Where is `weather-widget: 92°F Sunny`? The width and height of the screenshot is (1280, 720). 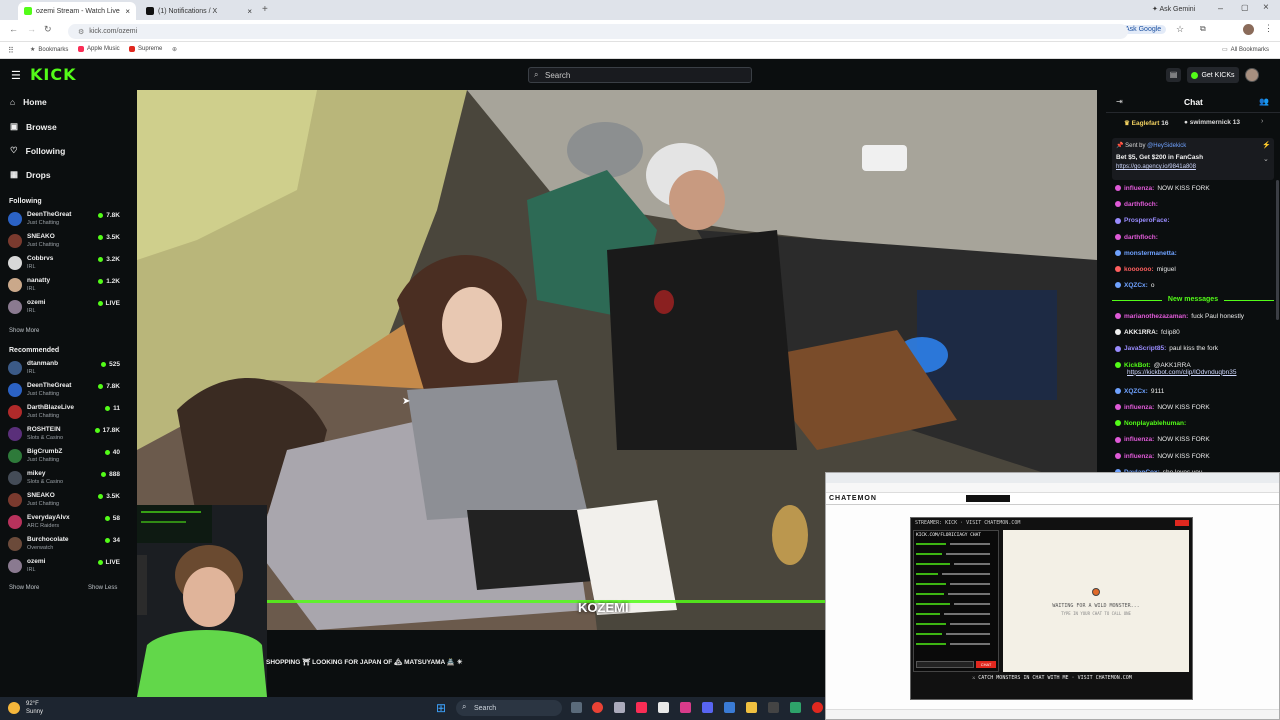 weather-widget: 92°F Sunny is located at coordinates (34, 708).